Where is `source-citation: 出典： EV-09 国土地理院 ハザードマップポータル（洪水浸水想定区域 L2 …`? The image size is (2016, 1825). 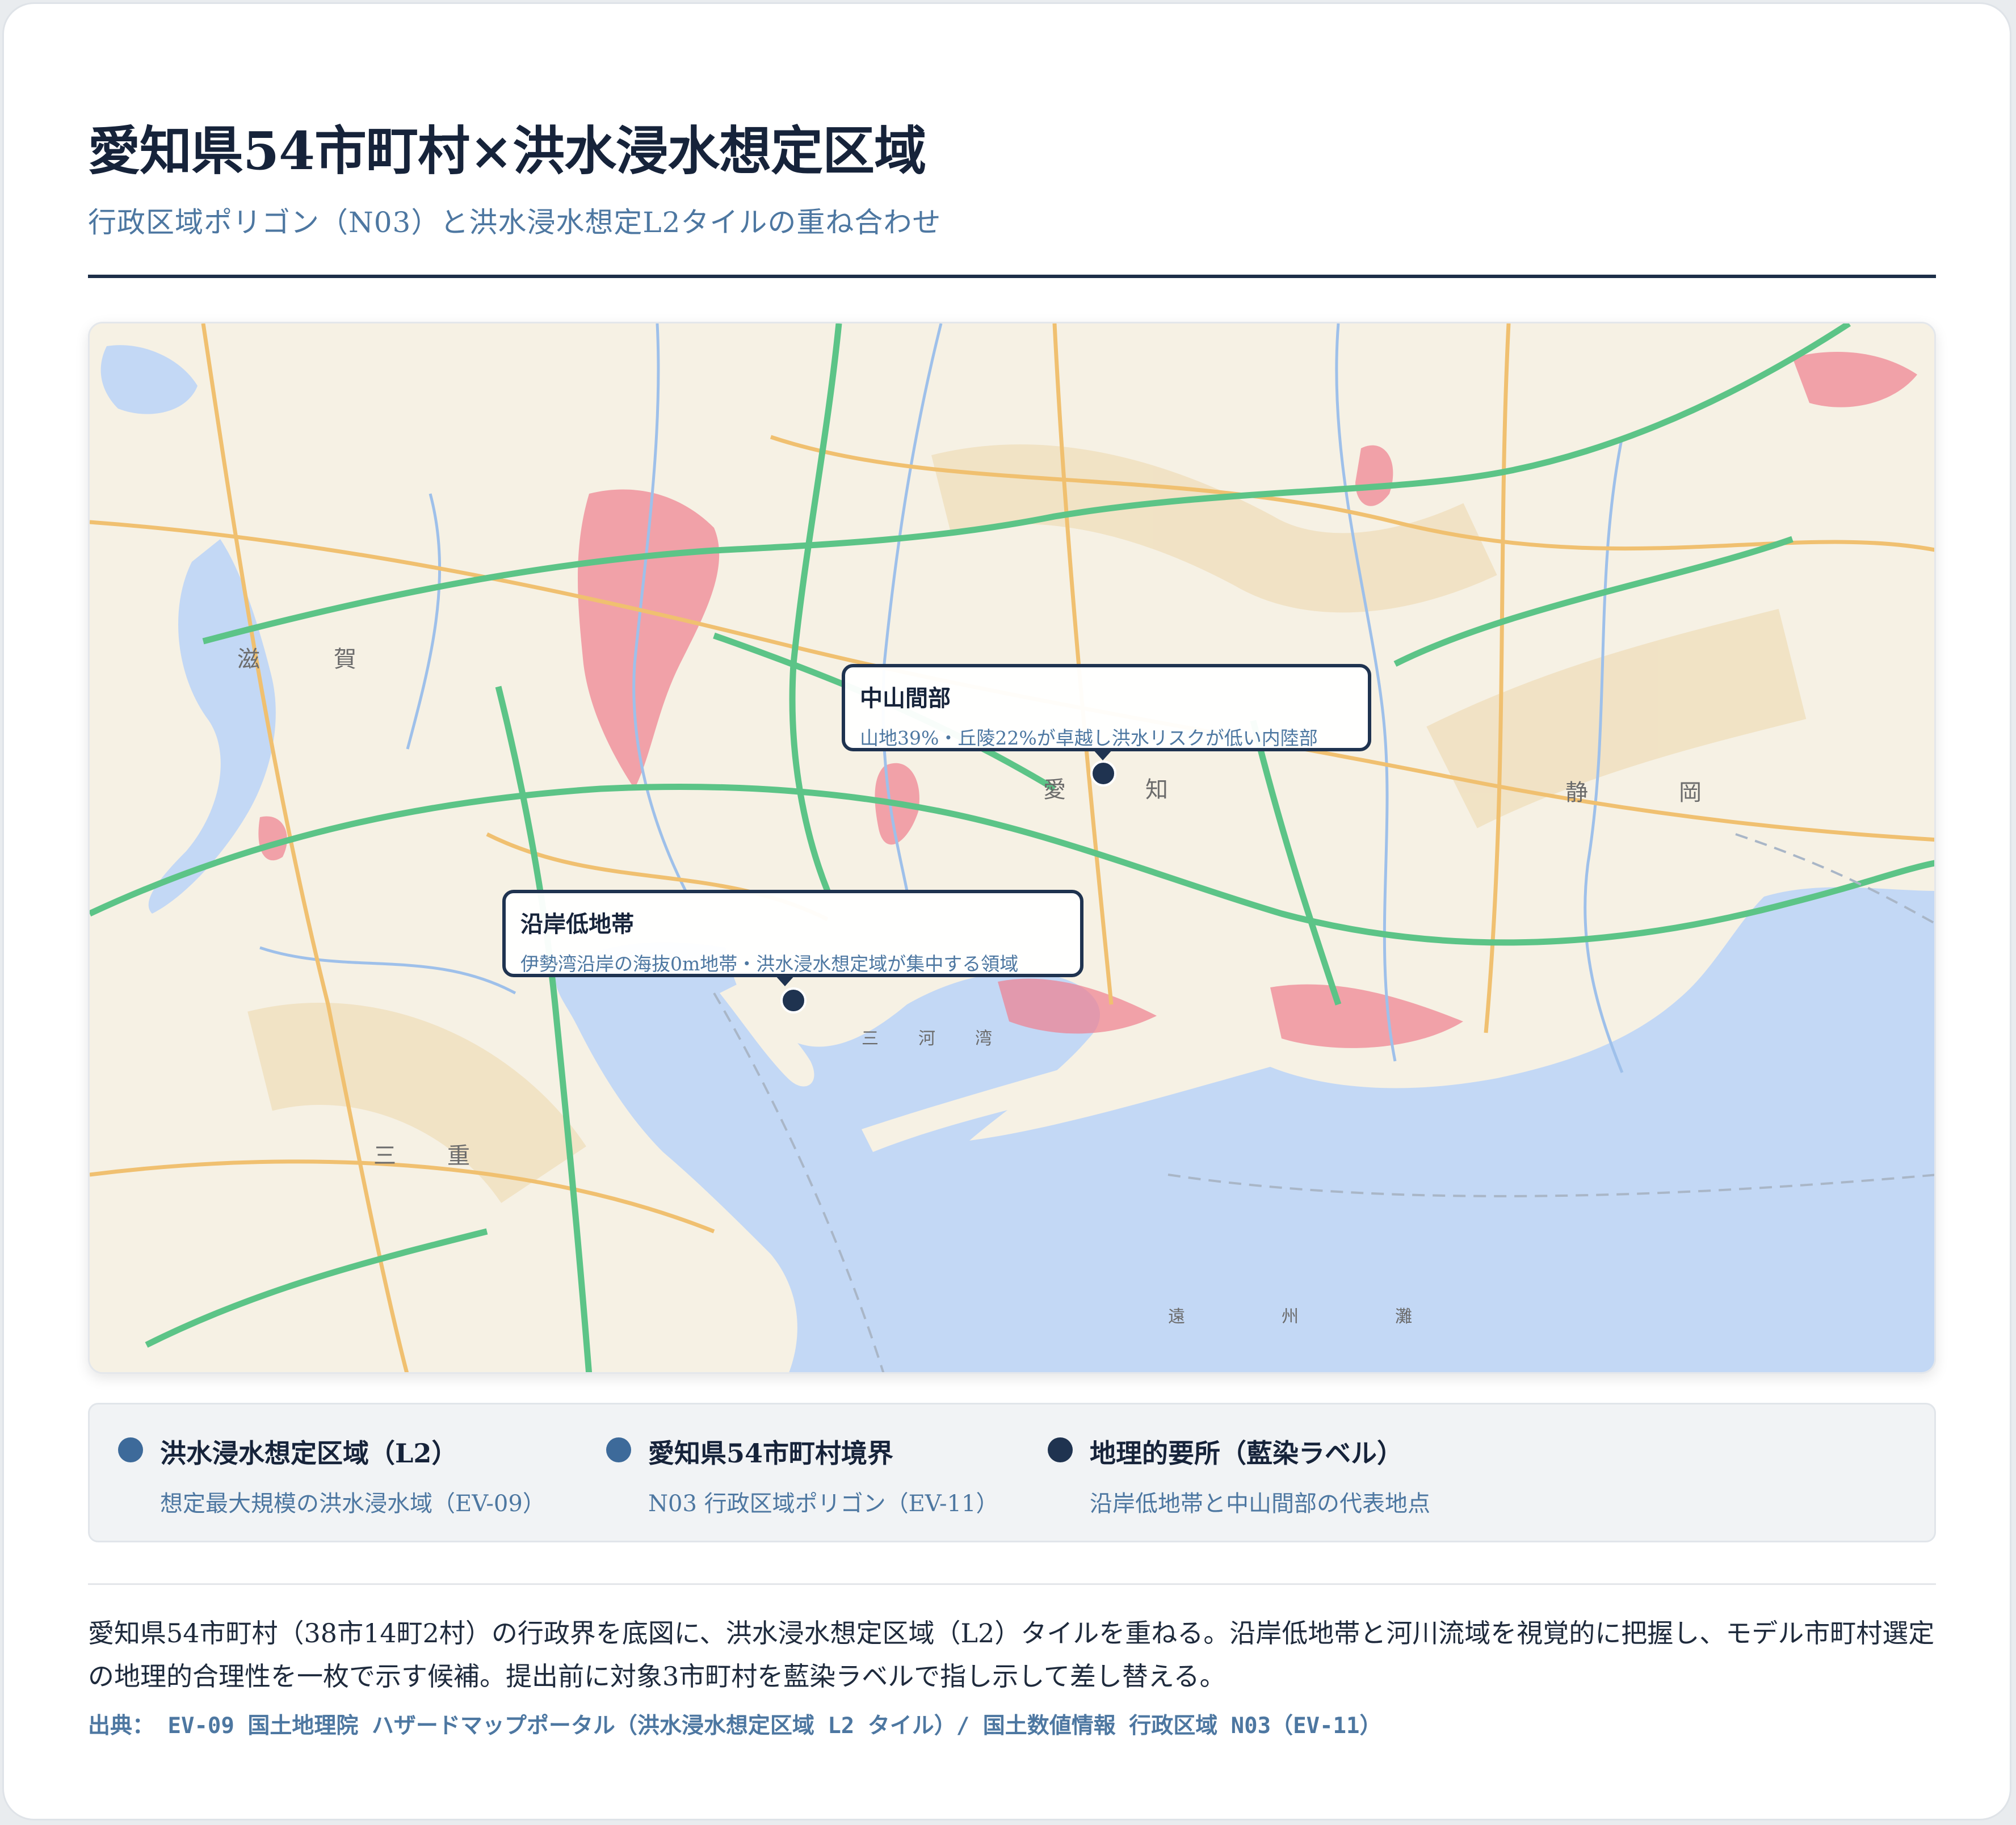 source-citation: 出典： EV-09 国土地理院 ハザードマップポータル（洪水浸水想定区域 L2 … is located at coordinates (735, 1726).